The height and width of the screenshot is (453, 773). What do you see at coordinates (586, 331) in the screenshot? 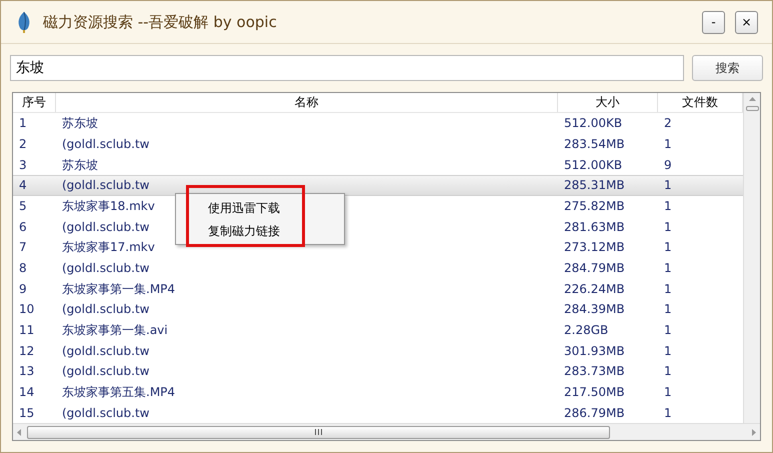
I see `table-cell-text: 2.28GB` at bounding box center [586, 331].